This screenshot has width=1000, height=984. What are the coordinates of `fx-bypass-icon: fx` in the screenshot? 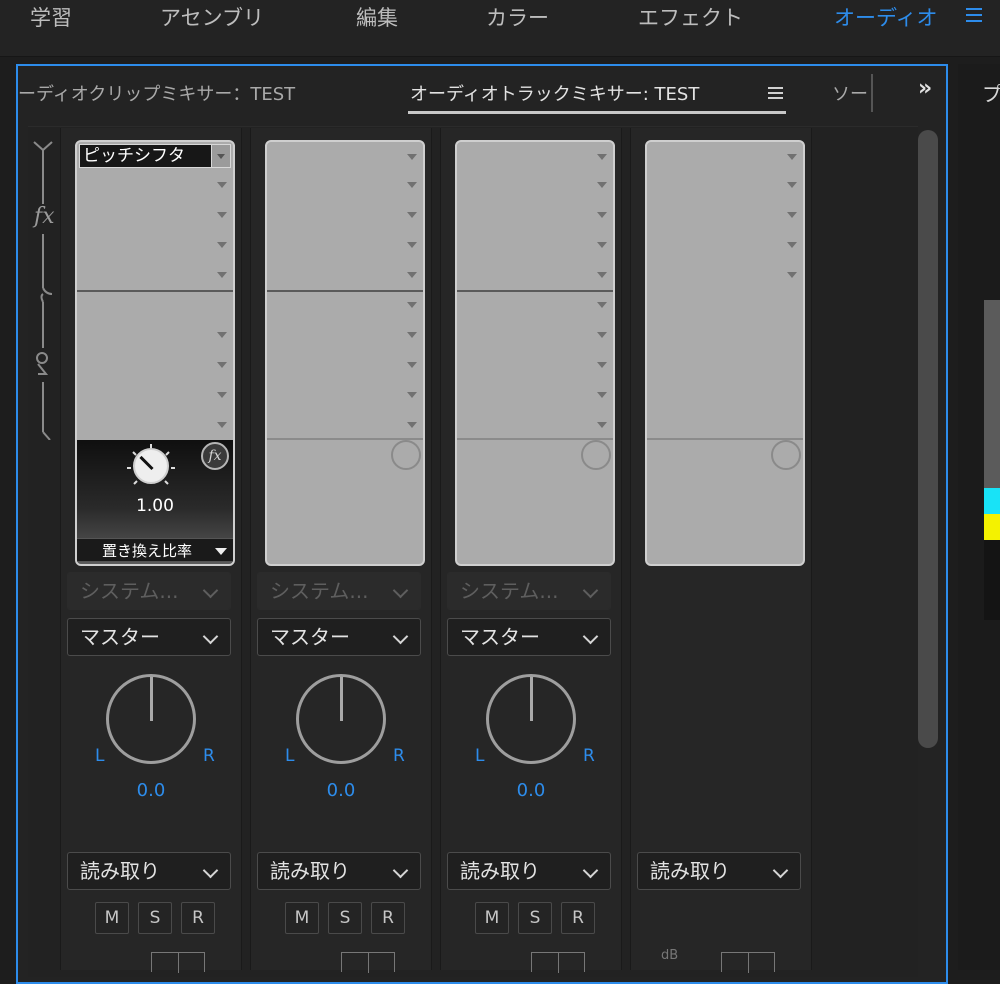 It's located at (215, 456).